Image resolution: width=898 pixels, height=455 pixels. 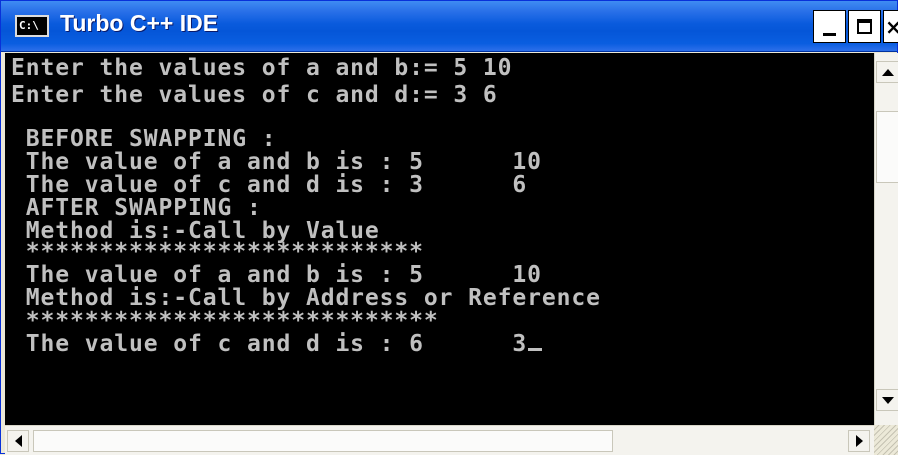 I want to click on scroll-right-button, so click(x=859, y=441).